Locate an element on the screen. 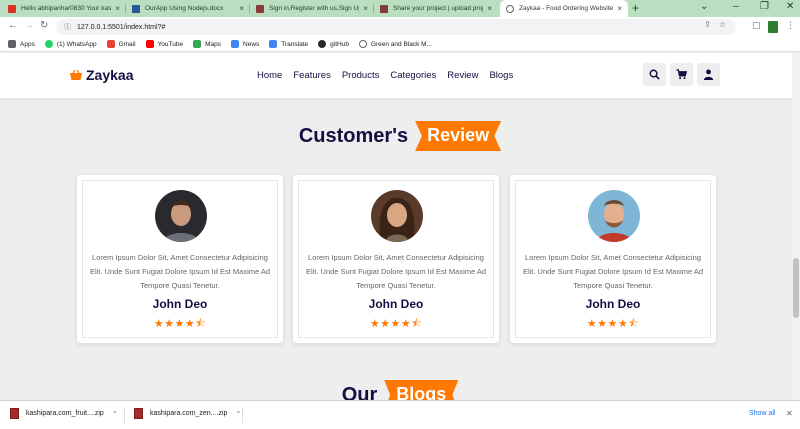 Image resolution: width=800 pixels, height=429 pixels. browser-tab: Share your project | upload proje × is located at coordinates (436, 8).